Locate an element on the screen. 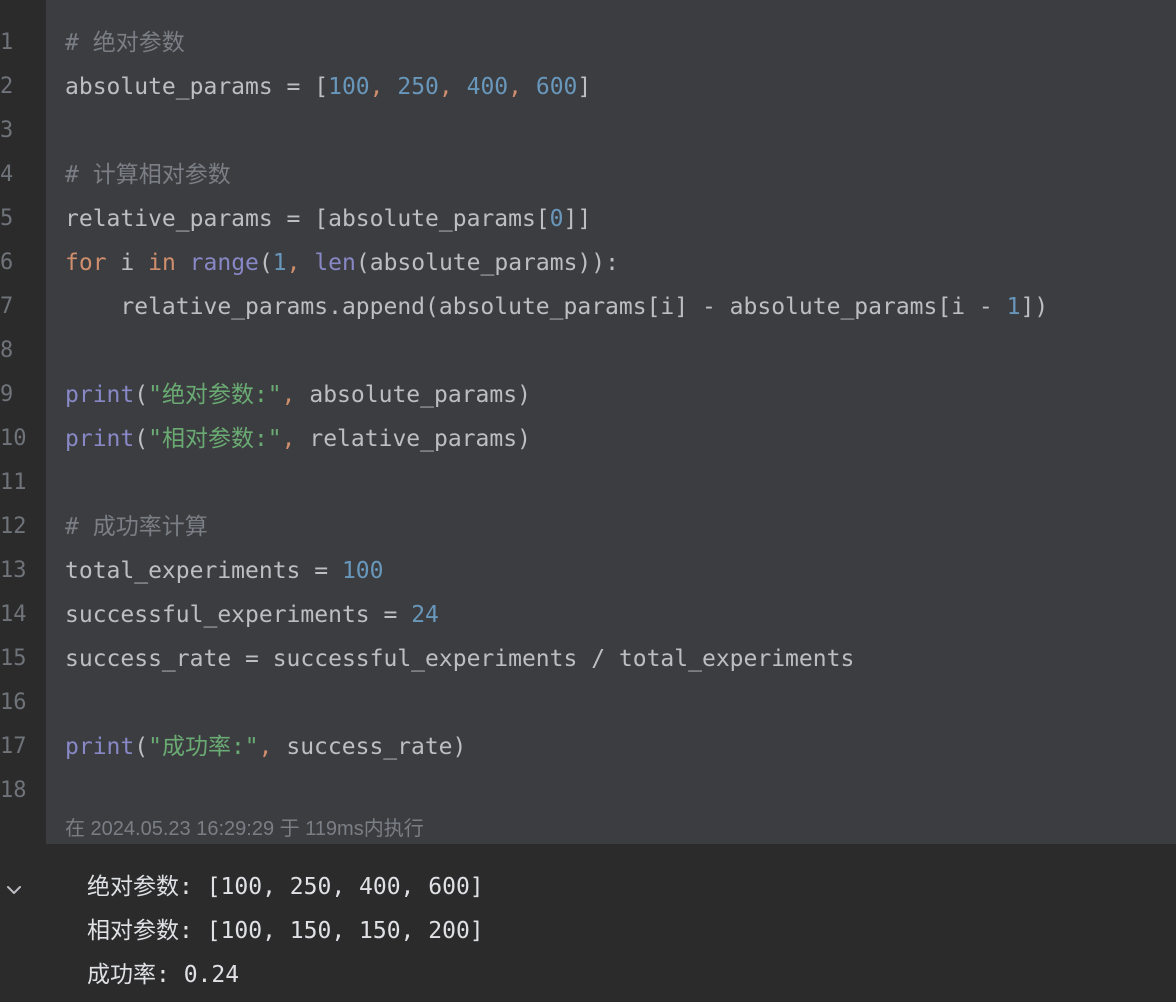 The width and height of the screenshot is (1176, 1002). code-line: absolute_params = [100, 250, 400, 600] is located at coordinates (328, 87).